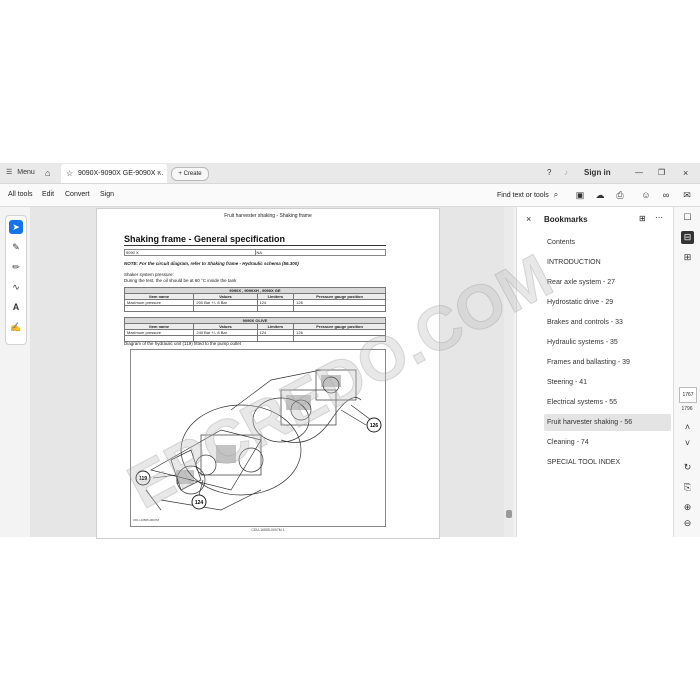 The width and height of the screenshot is (700, 700). I want to click on menu-sign: Sign, so click(107, 195).